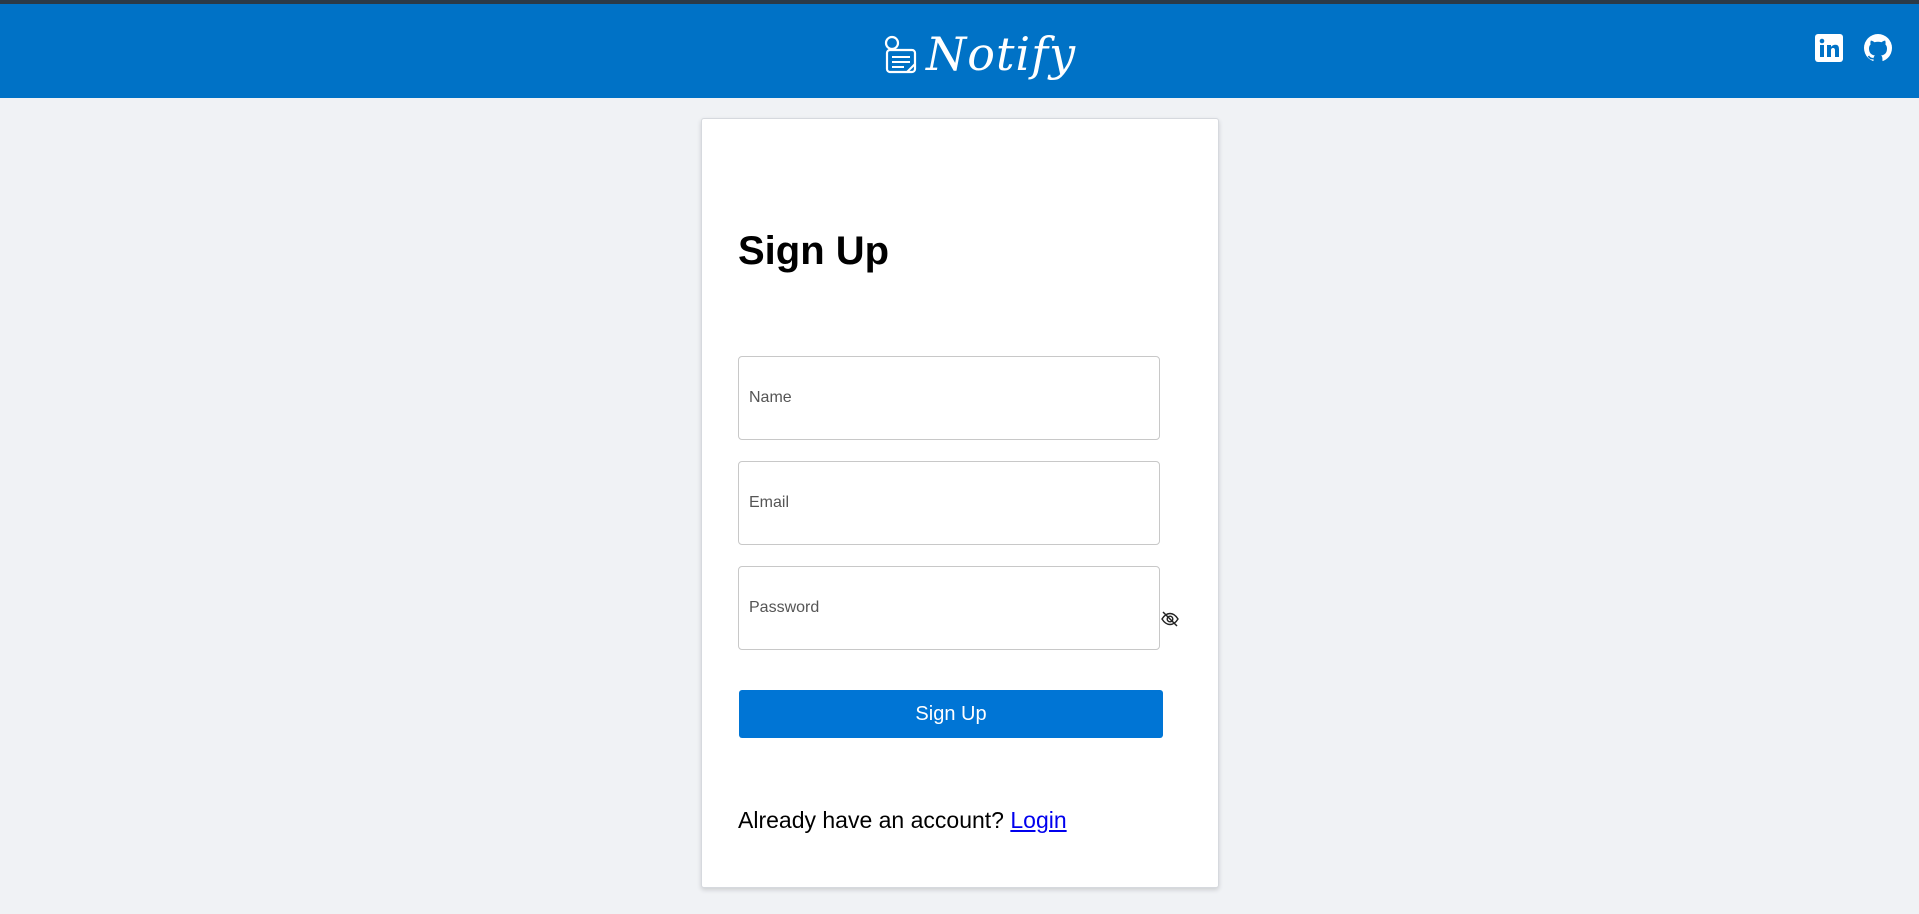 This screenshot has width=1919, height=914. Describe the element at coordinates (900, 54) in the screenshot. I see `notepad-icon` at that location.